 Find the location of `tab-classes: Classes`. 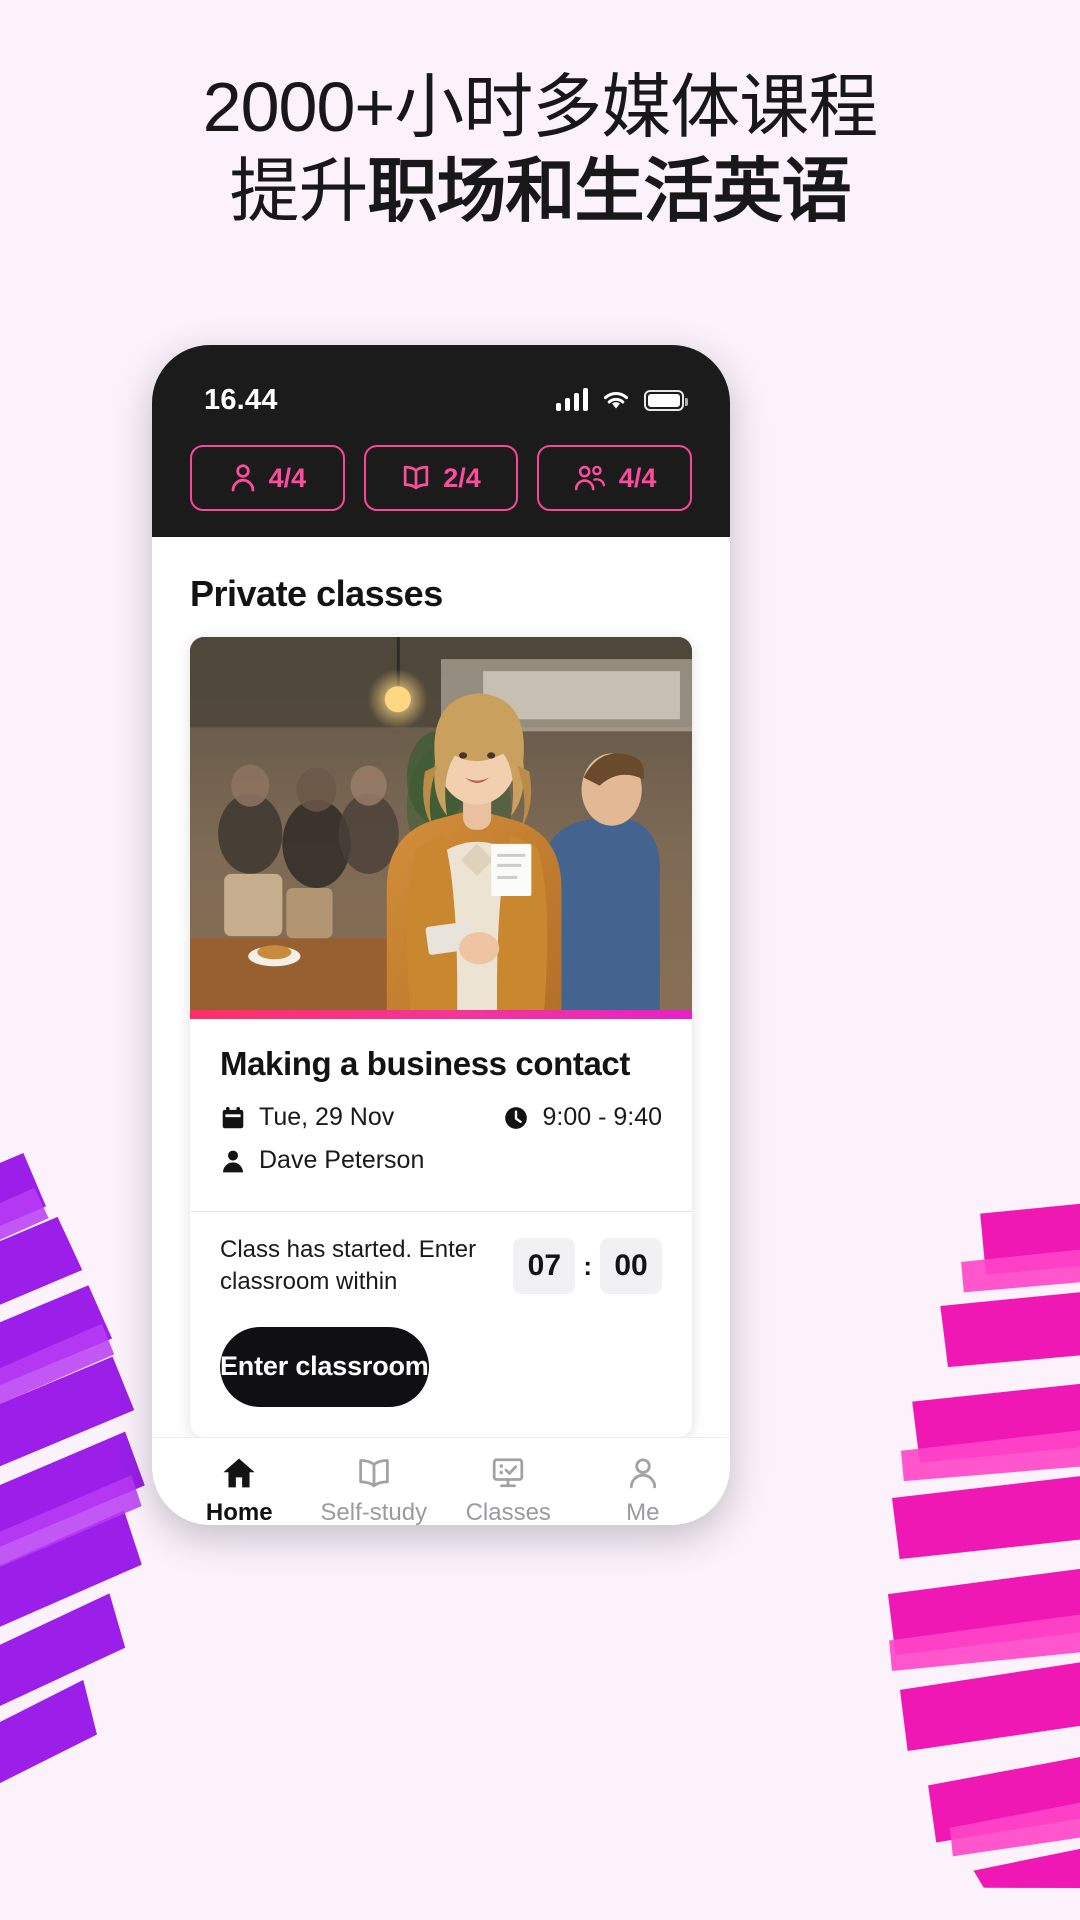

tab-classes: Classes is located at coordinates (508, 1490).